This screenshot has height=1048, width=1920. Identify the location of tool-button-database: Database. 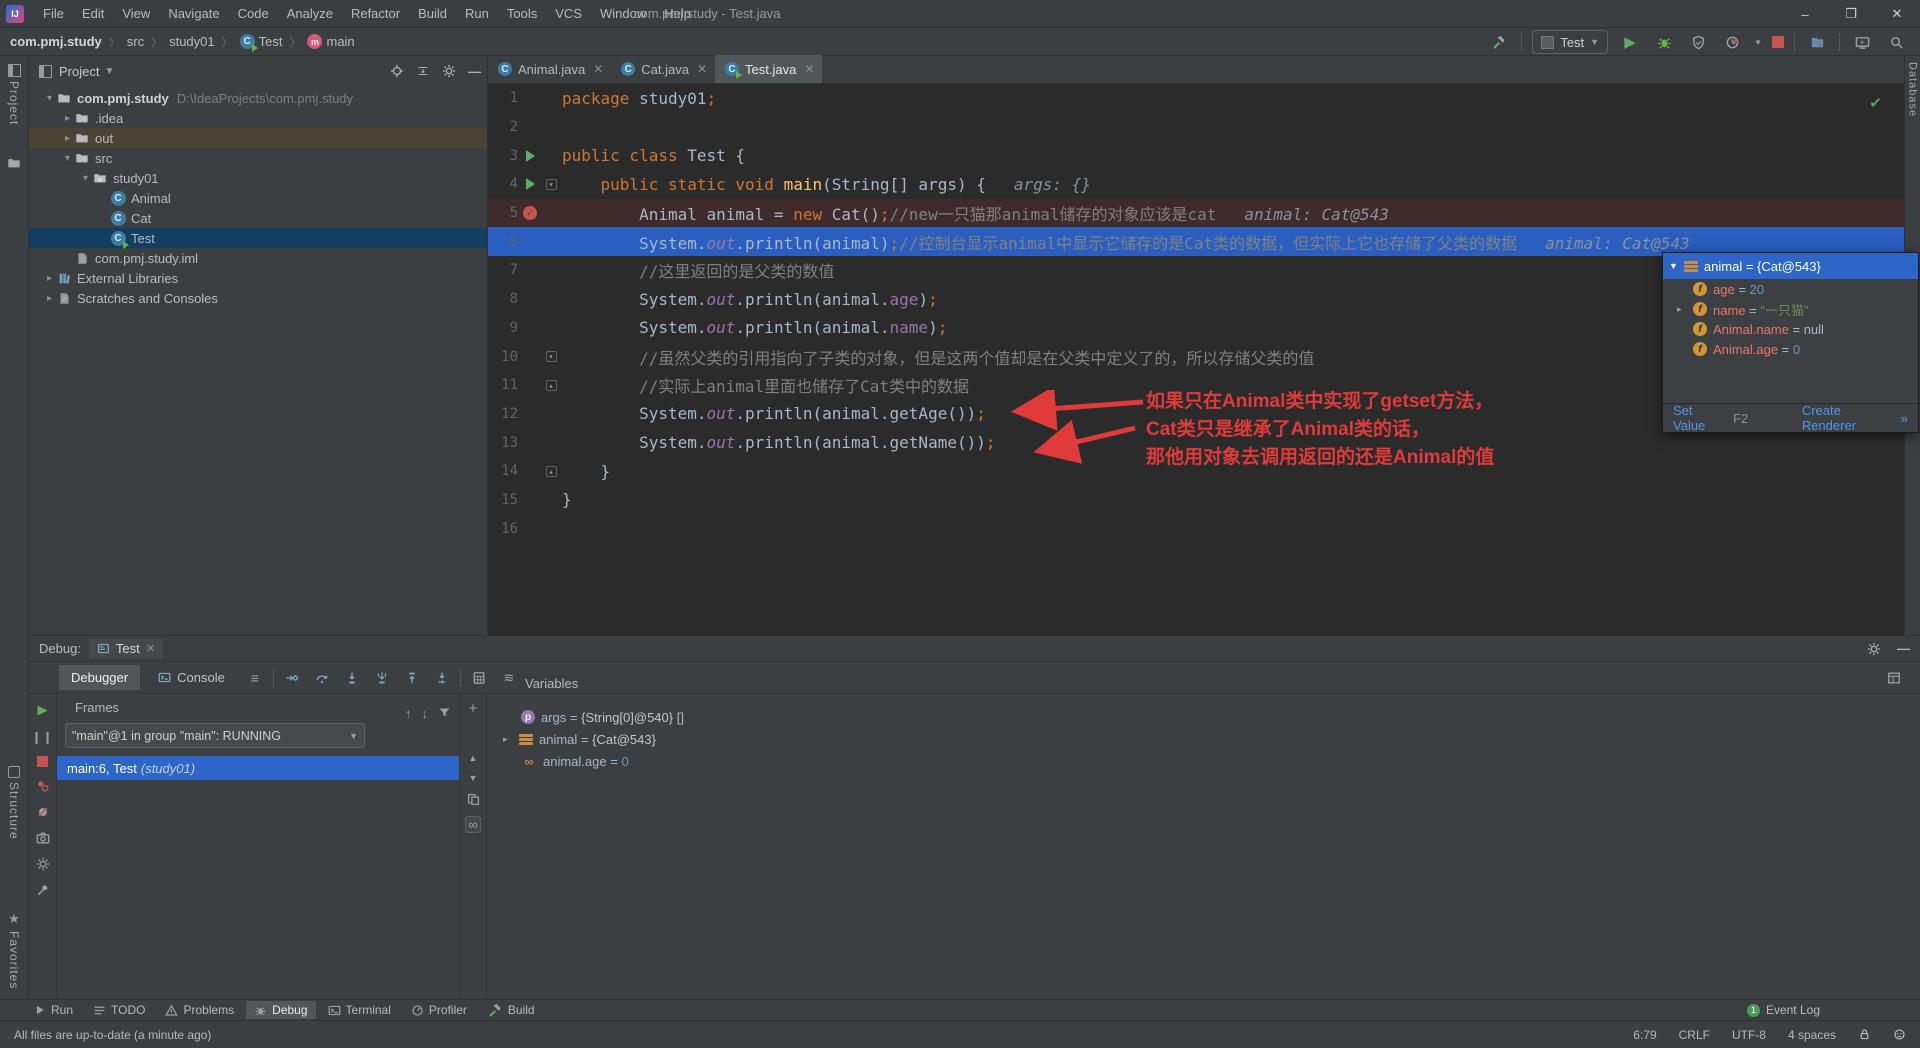
(1912, 89).